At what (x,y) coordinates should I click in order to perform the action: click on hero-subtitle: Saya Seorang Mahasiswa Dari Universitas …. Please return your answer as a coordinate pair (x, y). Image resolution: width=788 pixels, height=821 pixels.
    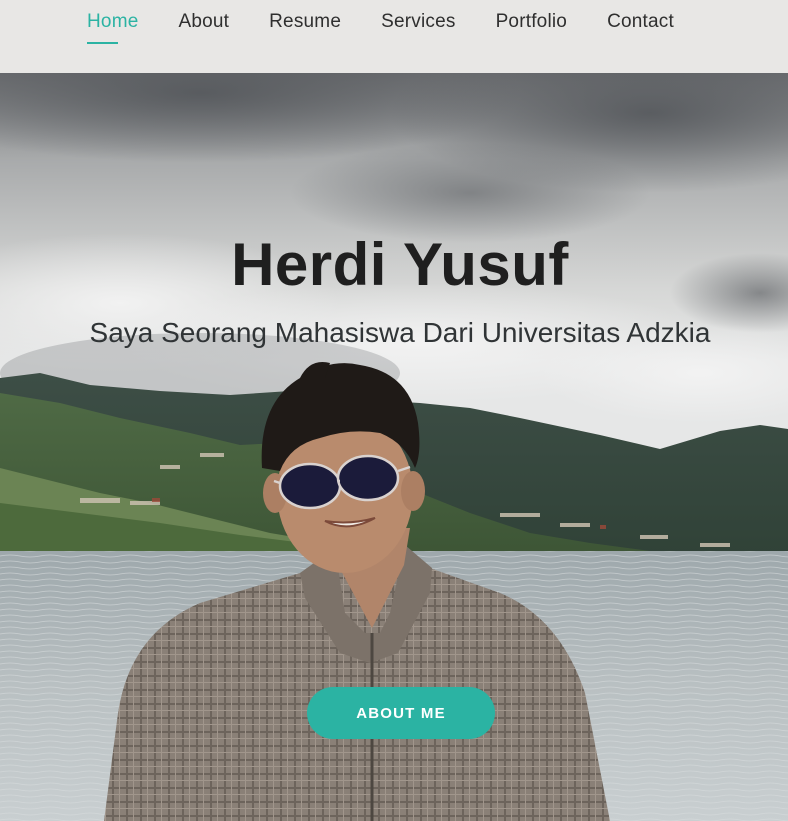
    Looking at the image, I should click on (400, 332).